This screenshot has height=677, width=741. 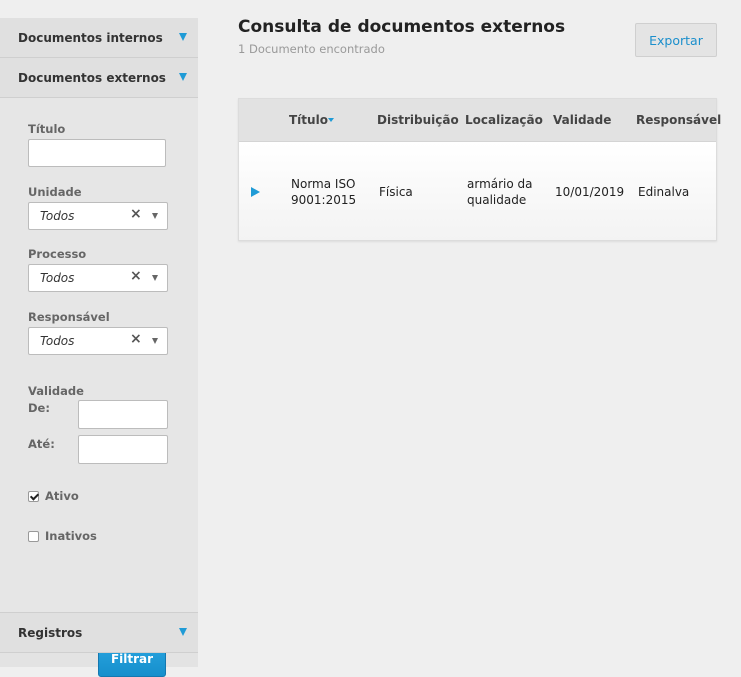 What do you see at coordinates (331, 120) in the screenshot?
I see `sort-desc-icon` at bounding box center [331, 120].